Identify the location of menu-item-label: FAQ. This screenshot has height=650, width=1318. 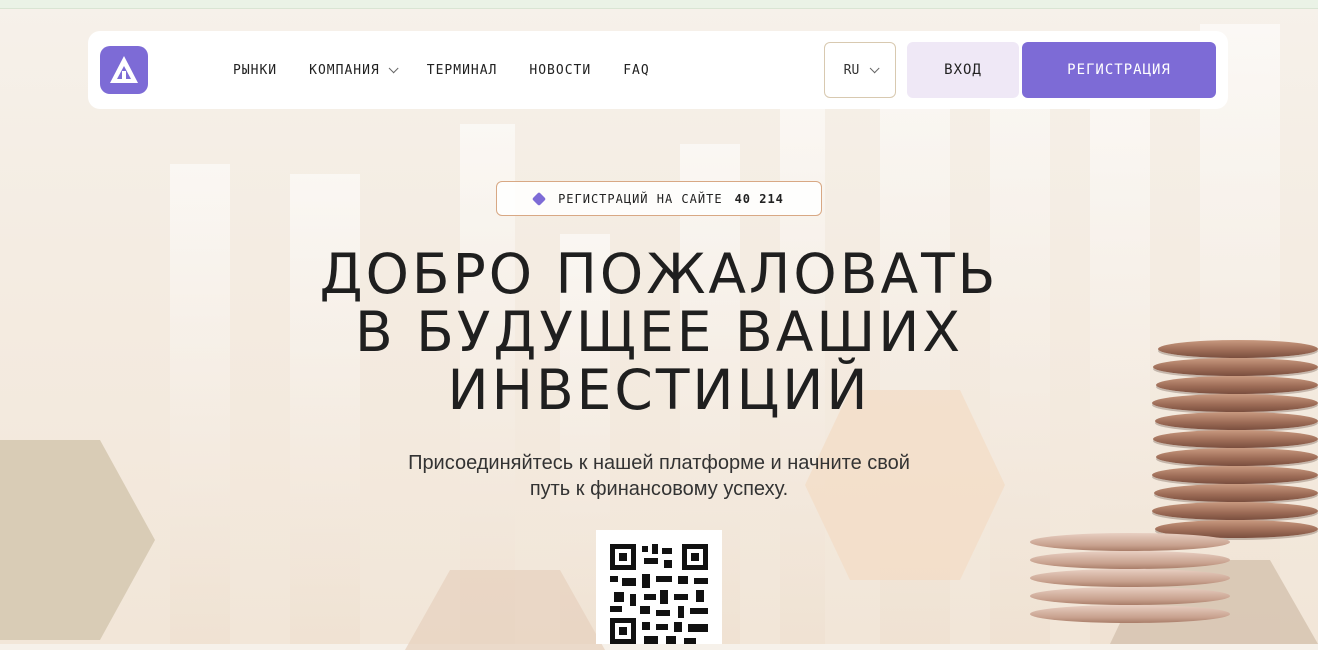
(636, 70).